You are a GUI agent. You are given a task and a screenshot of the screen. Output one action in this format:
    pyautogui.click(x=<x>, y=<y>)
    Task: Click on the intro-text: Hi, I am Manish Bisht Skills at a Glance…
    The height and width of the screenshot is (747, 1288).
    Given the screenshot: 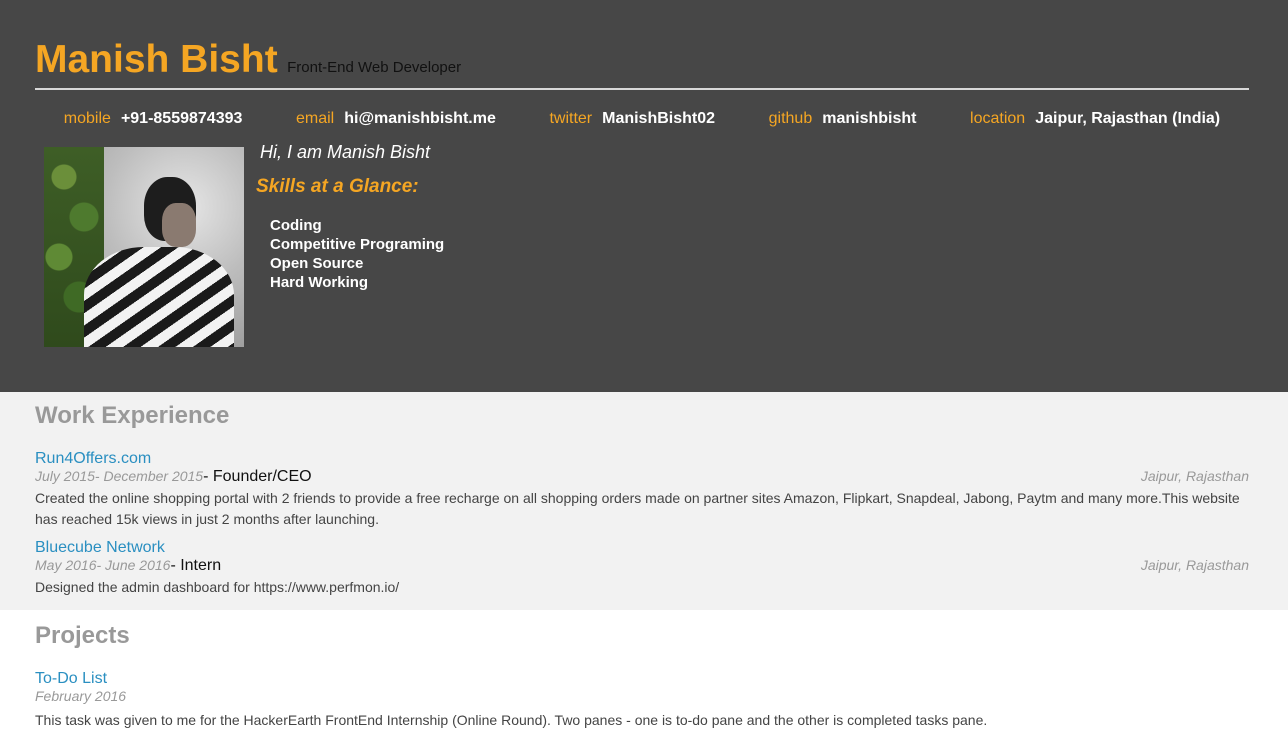 What is the action you would take?
    pyautogui.click(x=350, y=244)
    